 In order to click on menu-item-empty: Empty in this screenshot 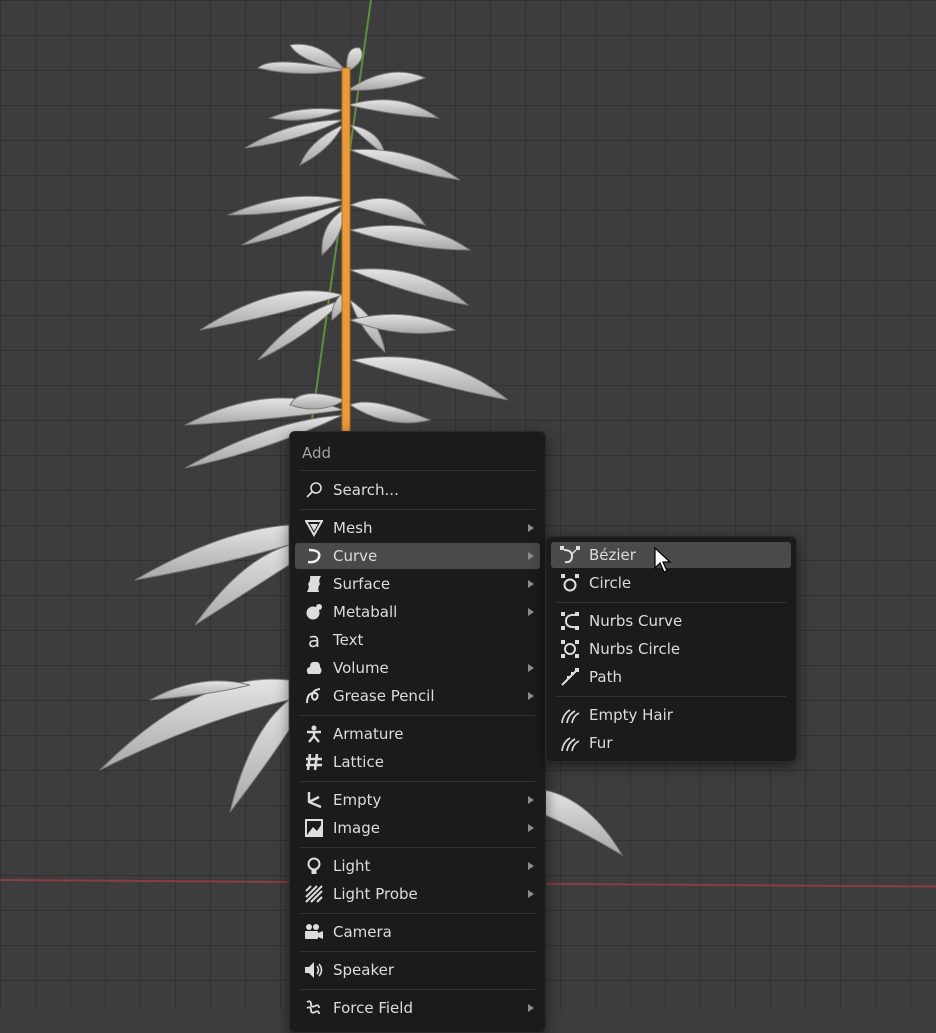, I will do `click(417, 800)`.